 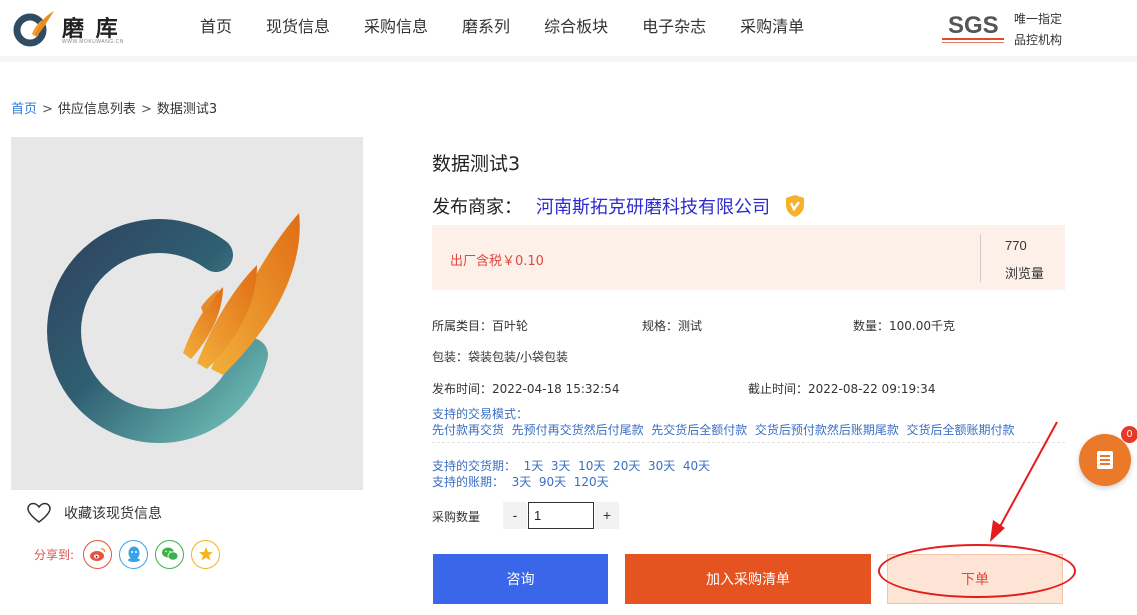 What do you see at coordinates (396, 28) in the screenshot?
I see `nav-purchase-info: 采购信息` at bounding box center [396, 28].